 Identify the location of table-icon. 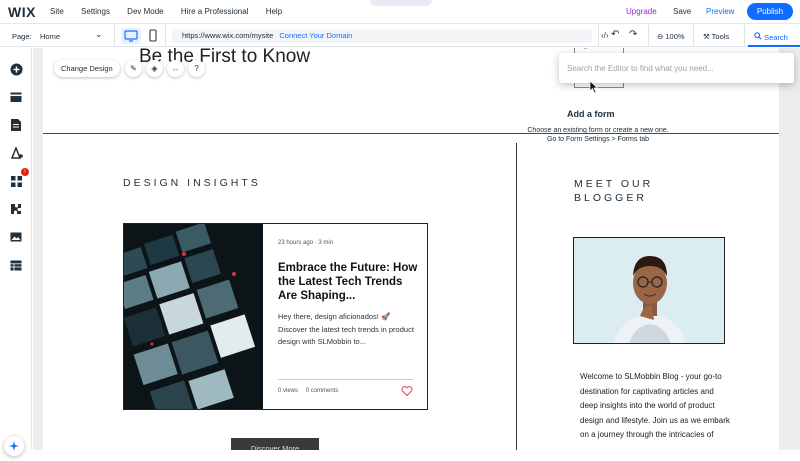
(16, 265).